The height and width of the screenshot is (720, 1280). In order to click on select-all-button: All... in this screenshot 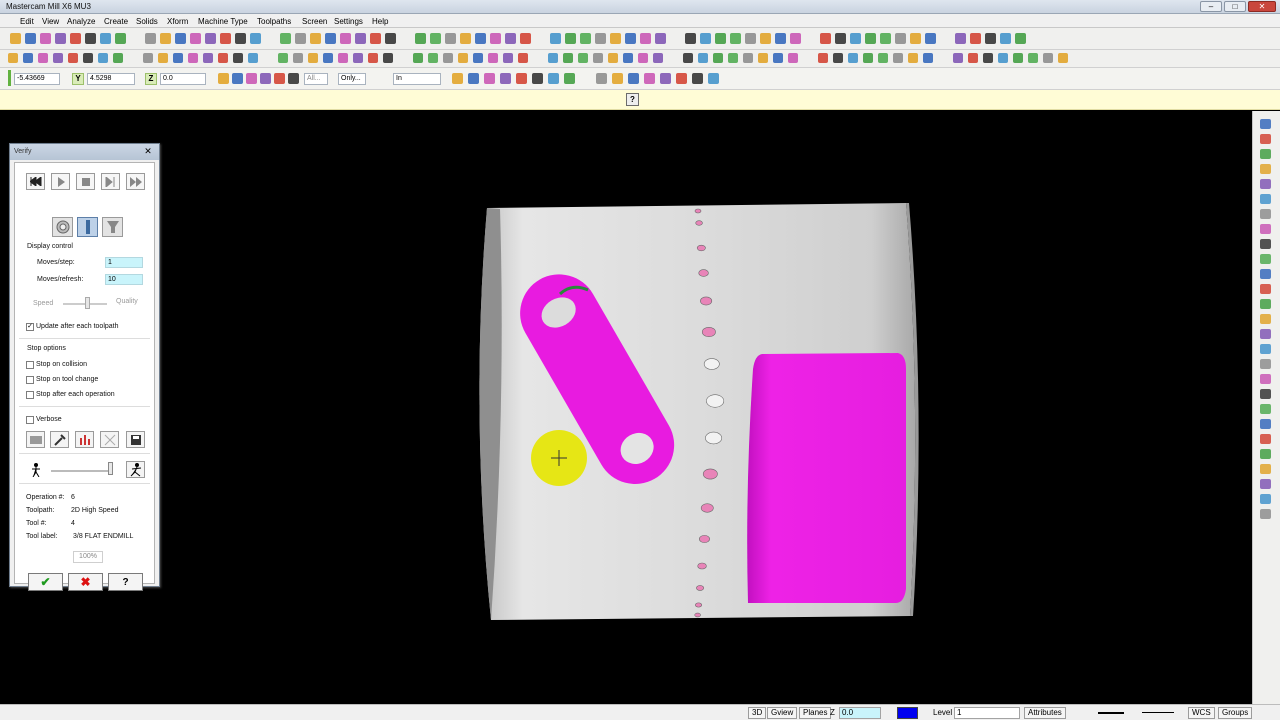, I will do `click(316, 79)`.